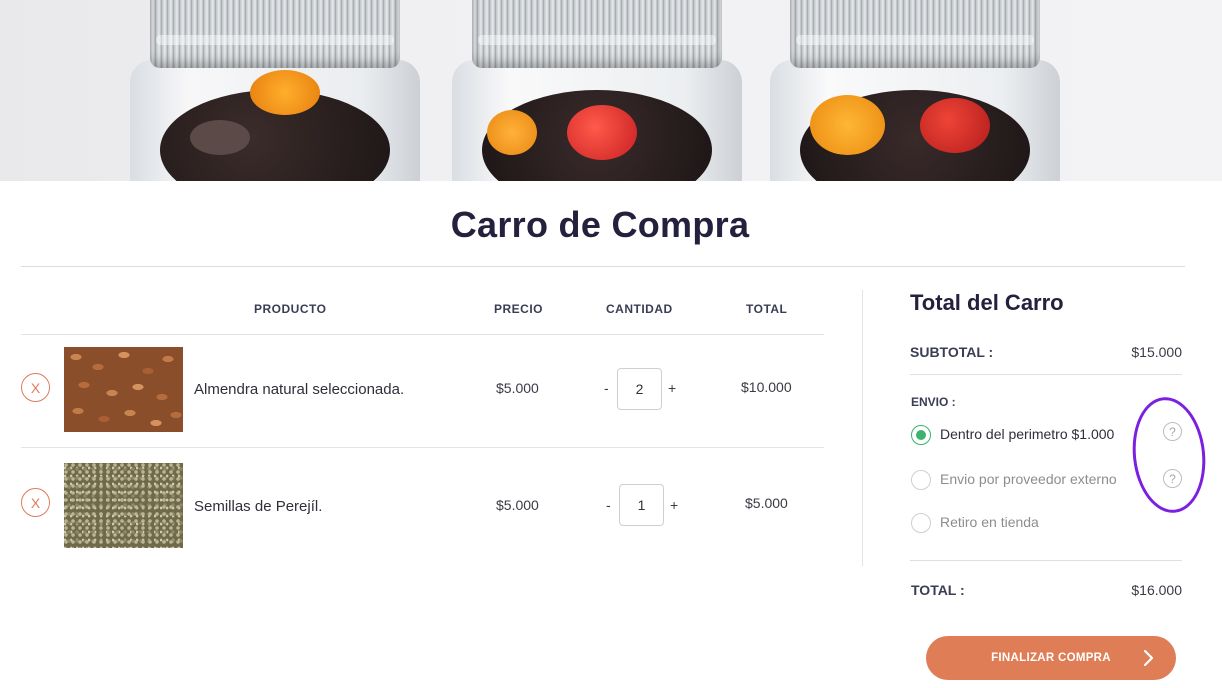  I want to click on product-name: Semillas de Perejíl., so click(258, 506).